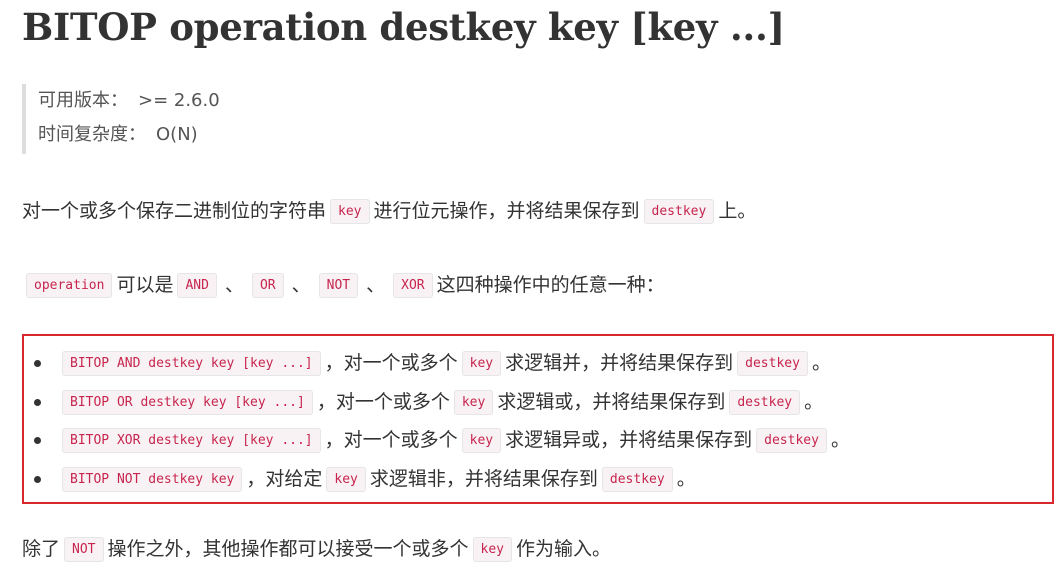 This screenshot has width=1062, height=567. What do you see at coordinates (152, 479) in the screenshot?
I see `command-code: BITOP NOT destkey key` at bounding box center [152, 479].